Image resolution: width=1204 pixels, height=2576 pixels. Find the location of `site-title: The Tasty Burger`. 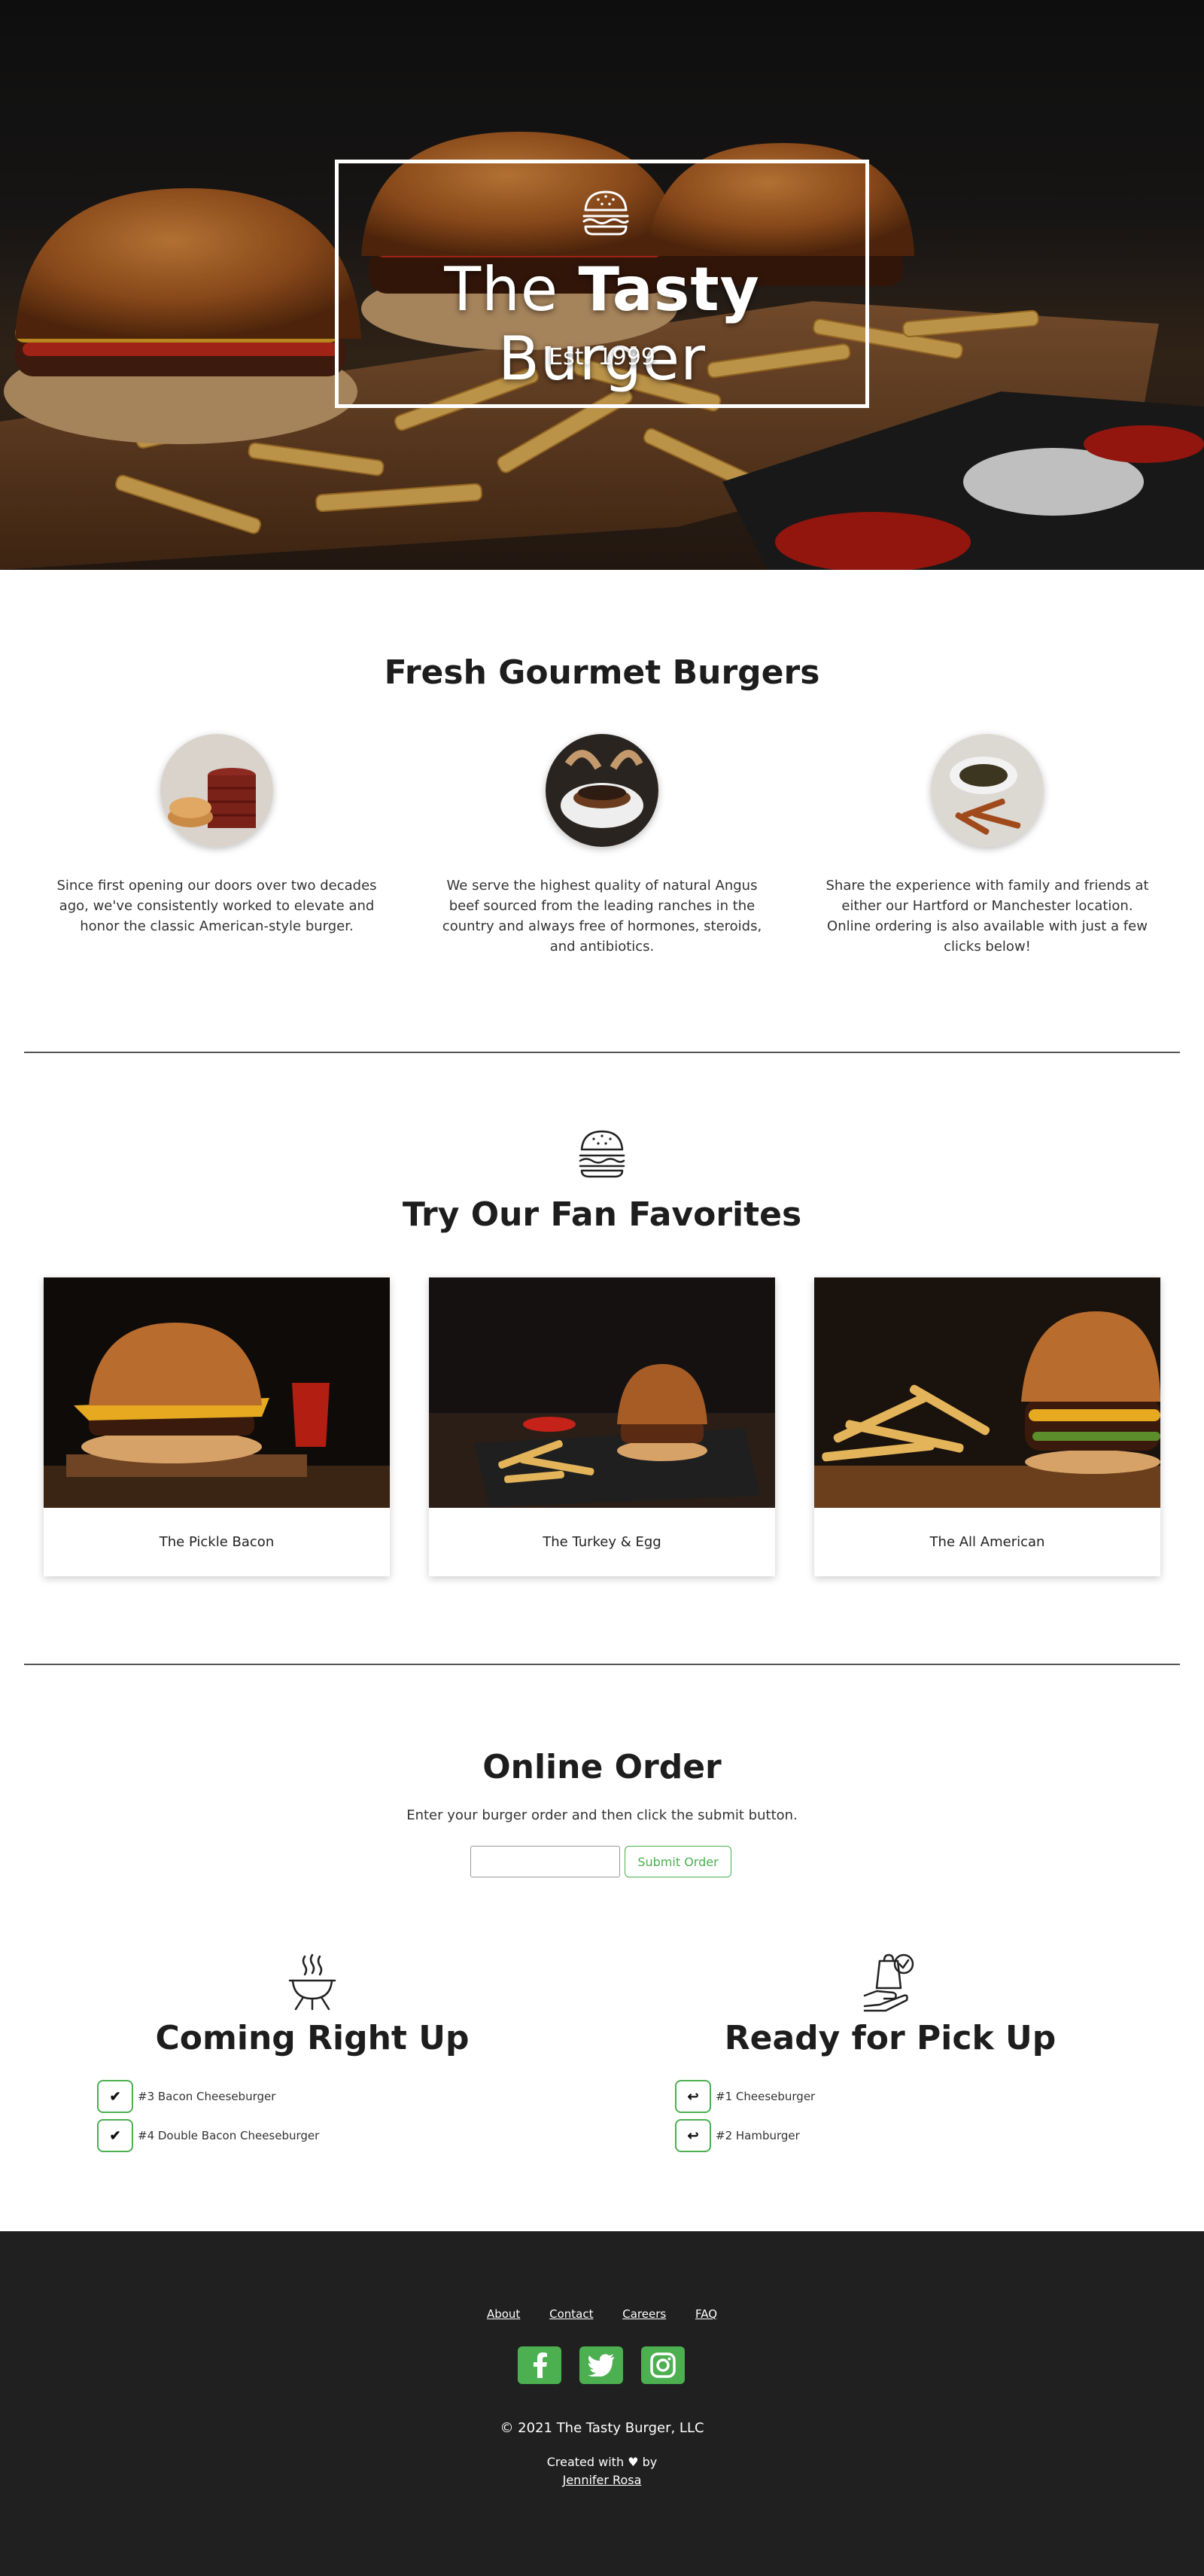

site-title: The Tasty Burger is located at coordinates (602, 324).